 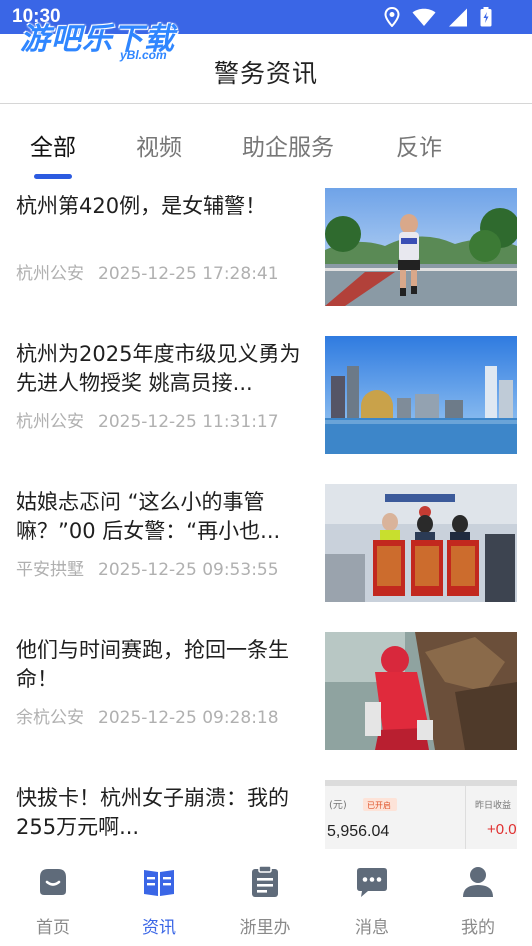 What do you see at coordinates (152, 664) in the screenshot?
I see `news-title: 他们与时间赛跑，抢回一条生命！` at bounding box center [152, 664].